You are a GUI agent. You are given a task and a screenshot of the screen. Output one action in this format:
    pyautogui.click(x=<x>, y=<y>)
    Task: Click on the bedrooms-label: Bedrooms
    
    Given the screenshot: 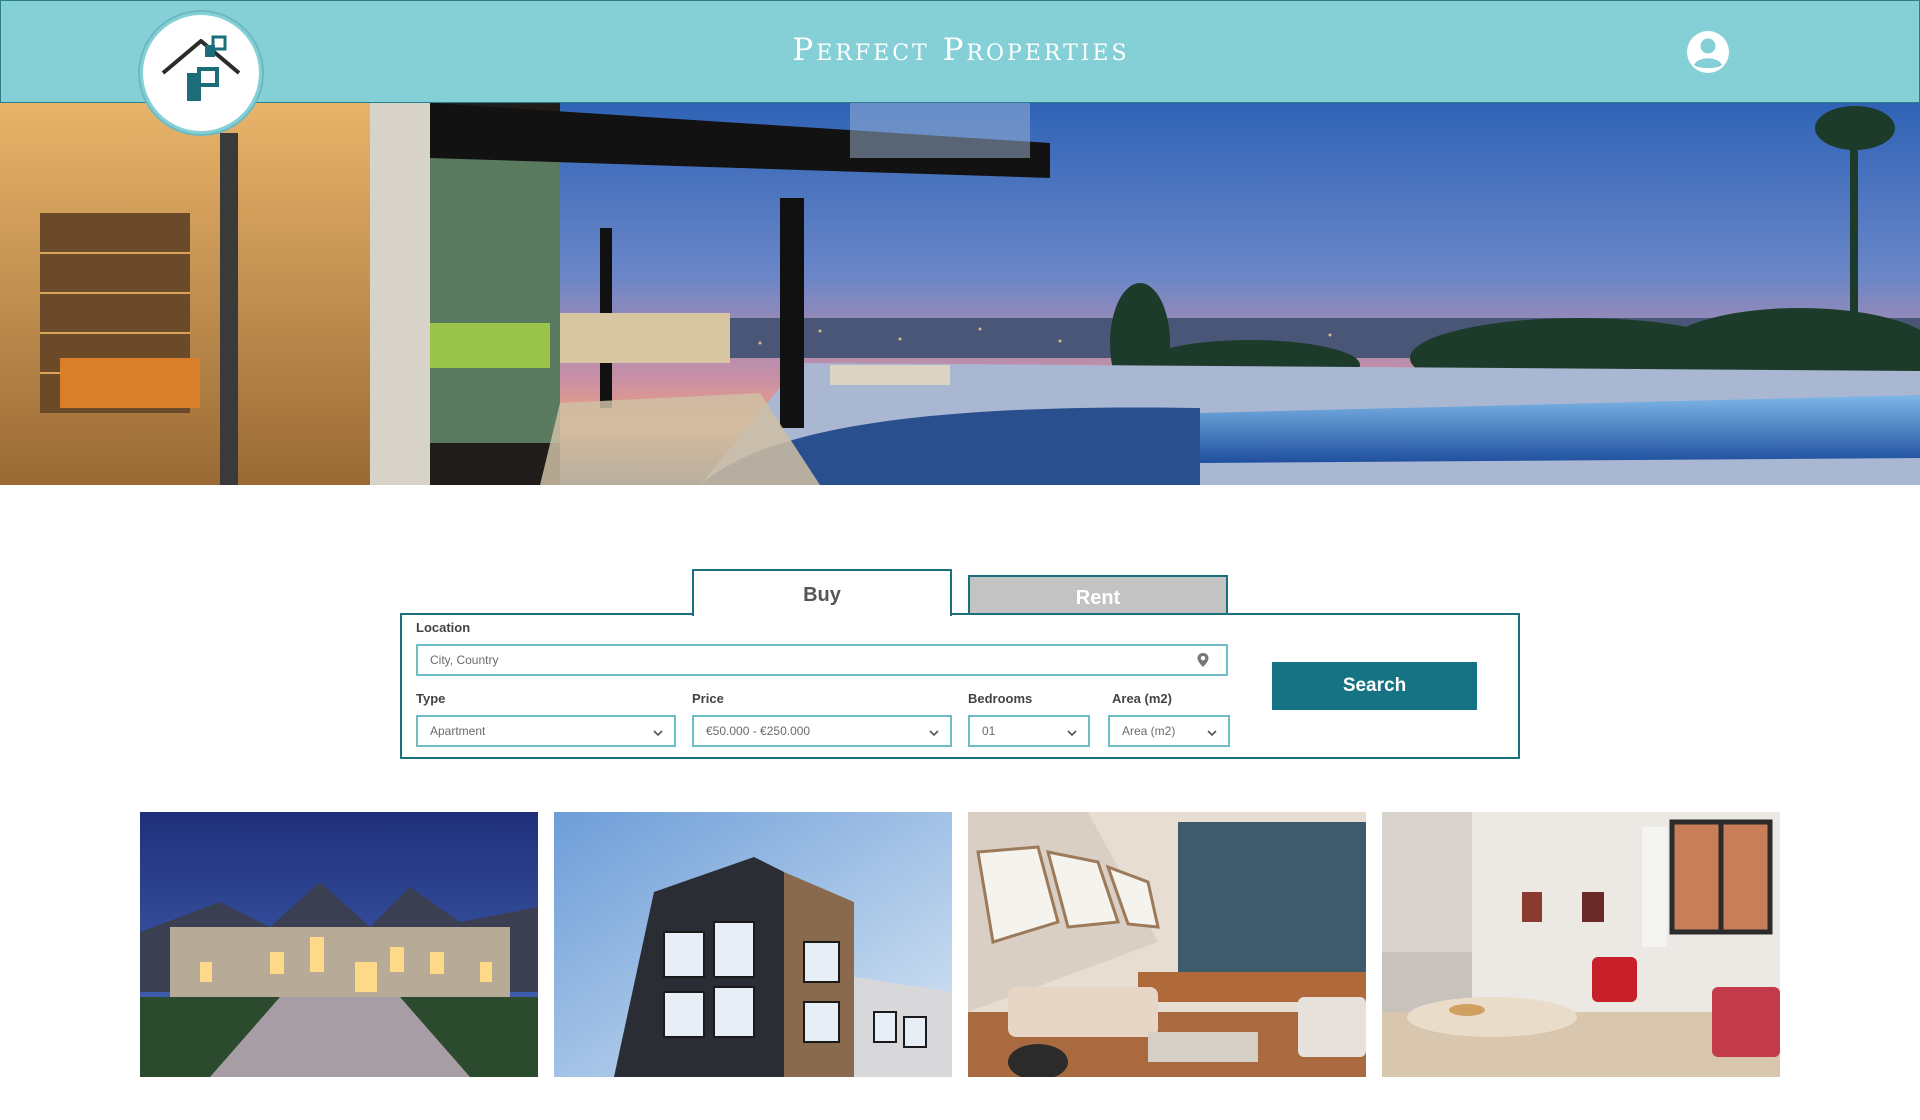 What is the action you would take?
    pyautogui.click(x=1000, y=698)
    